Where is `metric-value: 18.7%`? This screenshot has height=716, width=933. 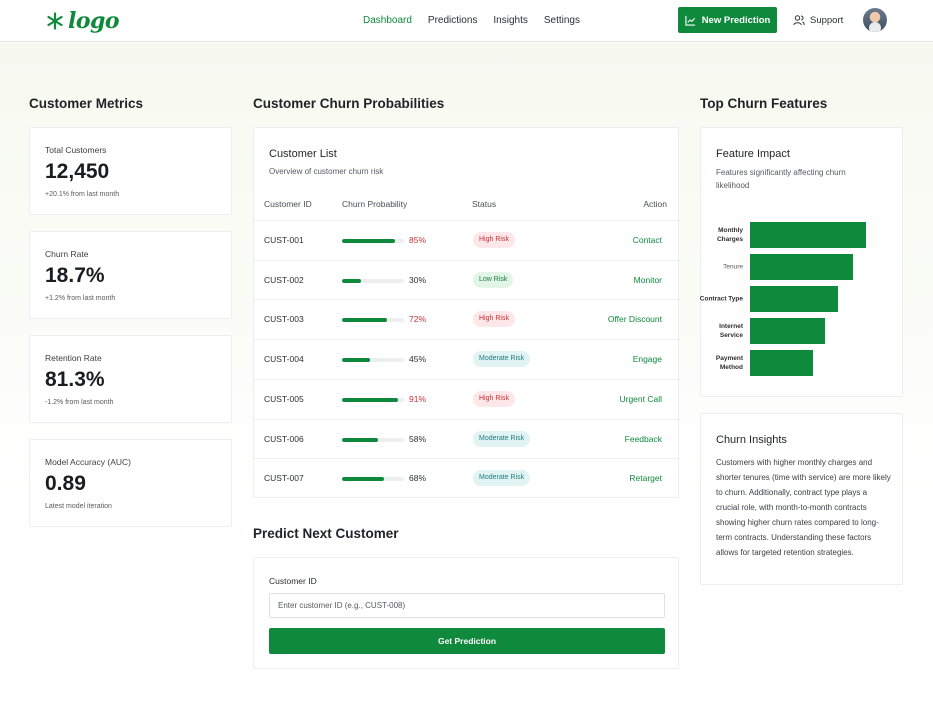
metric-value: 18.7% is located at coordinates (75, 275).